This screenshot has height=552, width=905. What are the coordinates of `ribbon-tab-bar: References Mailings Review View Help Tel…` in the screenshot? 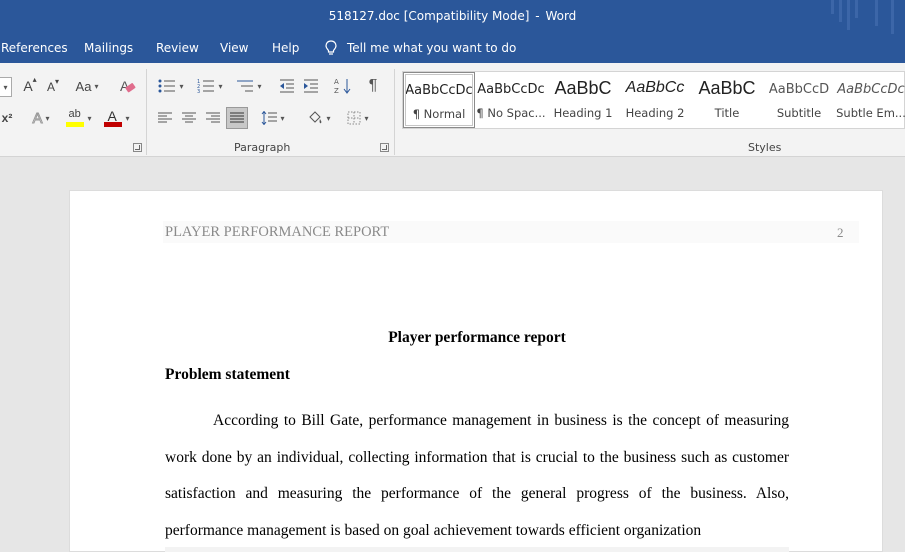 It's located at (452, 48).